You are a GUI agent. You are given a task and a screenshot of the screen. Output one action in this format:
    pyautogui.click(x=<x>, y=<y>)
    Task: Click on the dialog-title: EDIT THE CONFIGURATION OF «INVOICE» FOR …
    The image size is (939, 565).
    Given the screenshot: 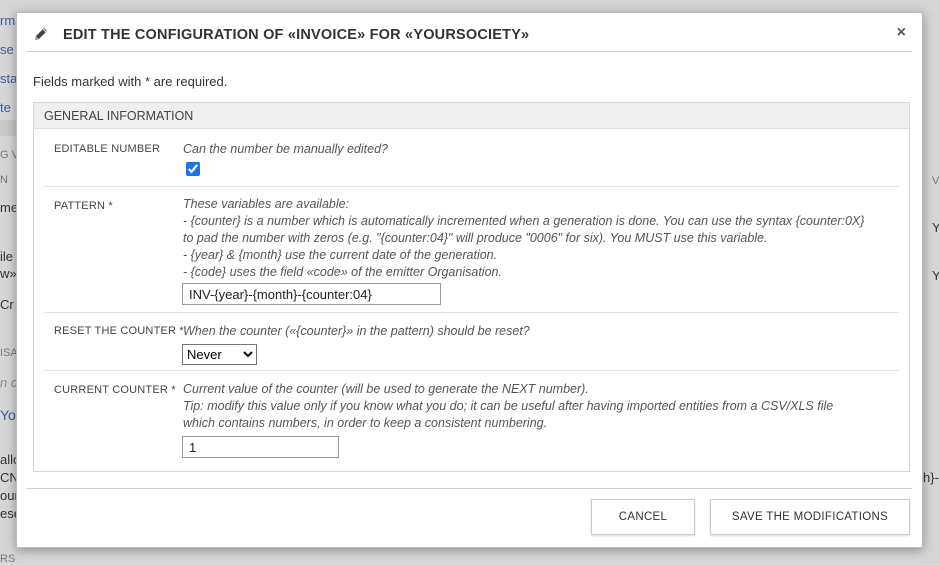 What is the action you would take?
    pyautogui.click(x=296, y=35)
    